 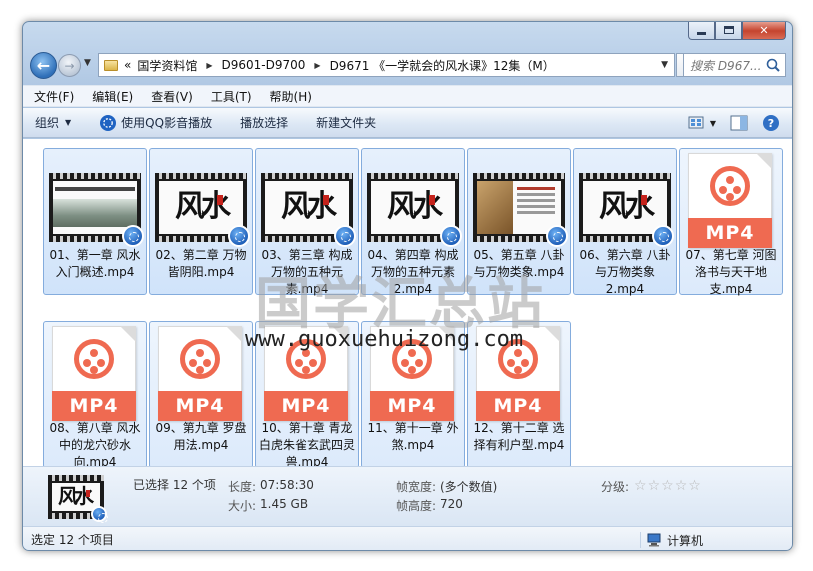 I want to click on address-segment-library: 国学资料馆, so click(x=167, y=65).